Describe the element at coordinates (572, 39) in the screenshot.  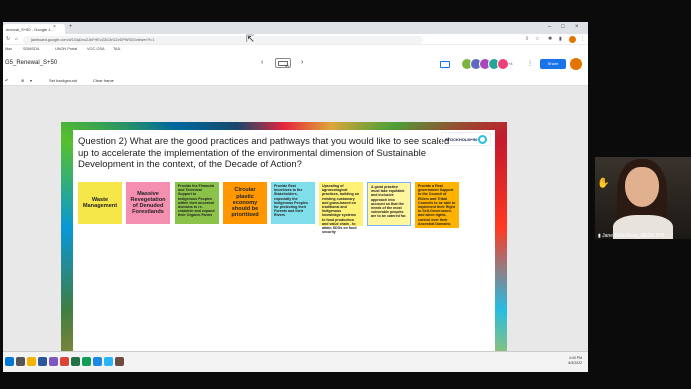
I see `profile-icon` at that location.